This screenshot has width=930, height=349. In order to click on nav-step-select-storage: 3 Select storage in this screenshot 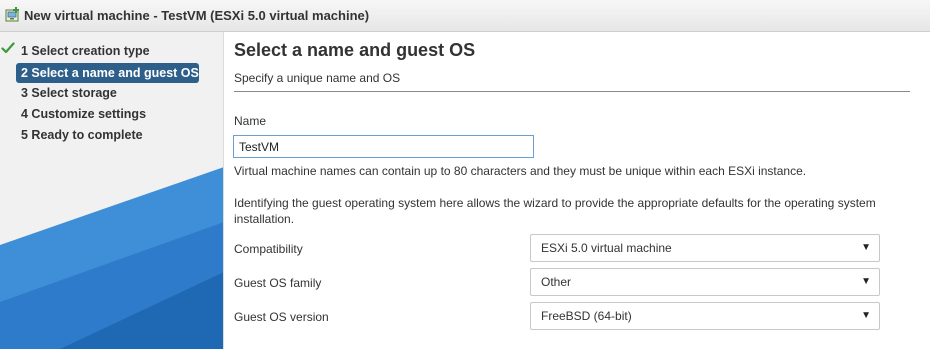, I will do `click(71, 93)`.